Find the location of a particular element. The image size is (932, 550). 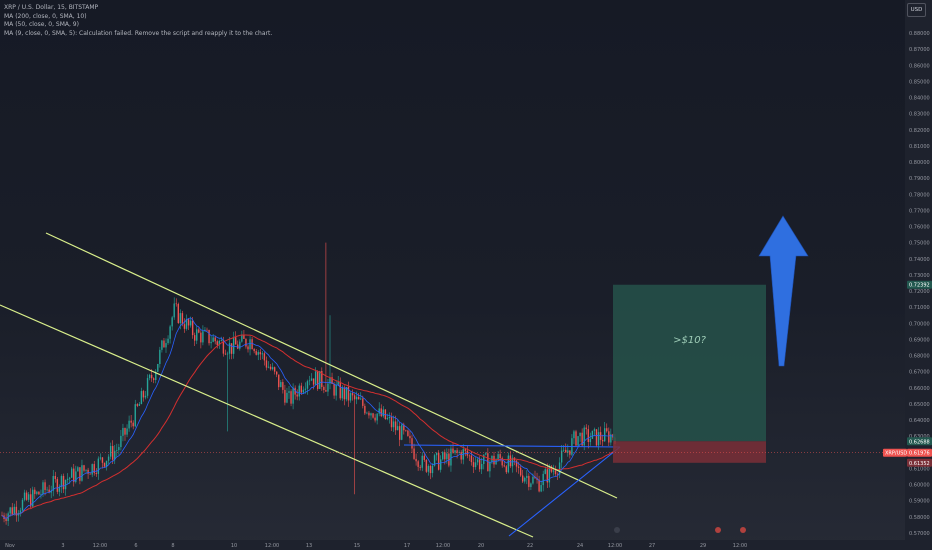

price-tick-label: 0.58000 is located at coordinates (919, 518).